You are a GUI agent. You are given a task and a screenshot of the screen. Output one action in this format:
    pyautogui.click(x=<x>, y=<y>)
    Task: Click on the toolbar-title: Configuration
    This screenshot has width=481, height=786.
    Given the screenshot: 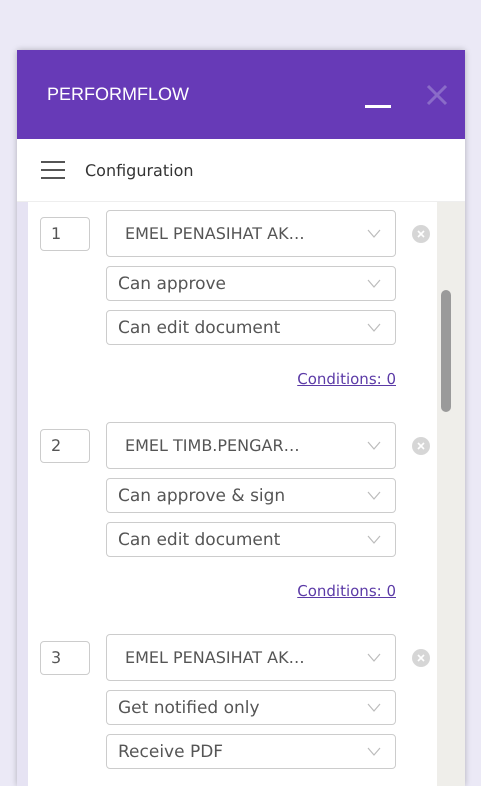 What is the action you would take?
    pyautogui.click(x=139, y=170)
    